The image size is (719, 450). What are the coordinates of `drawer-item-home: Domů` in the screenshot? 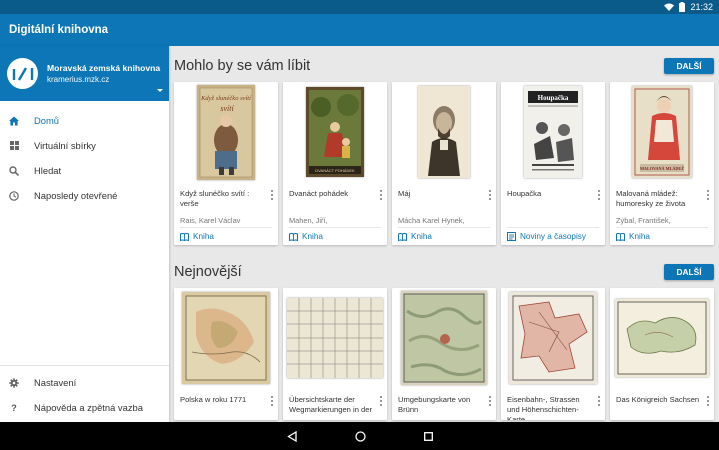 It's located at (84, 120).